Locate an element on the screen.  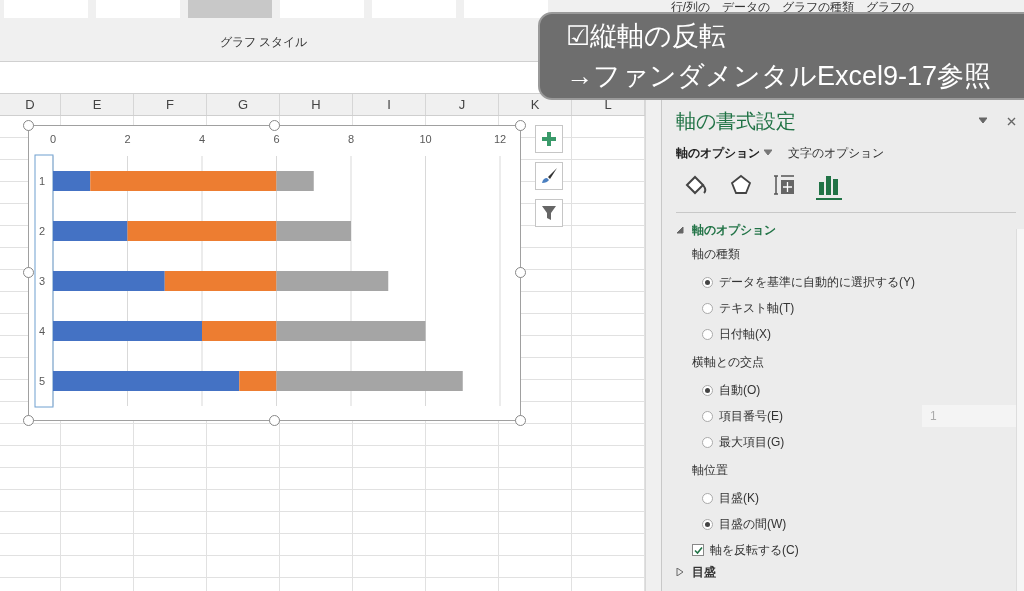
ribbon-button: グラフの is located at coordinates (890, 7).